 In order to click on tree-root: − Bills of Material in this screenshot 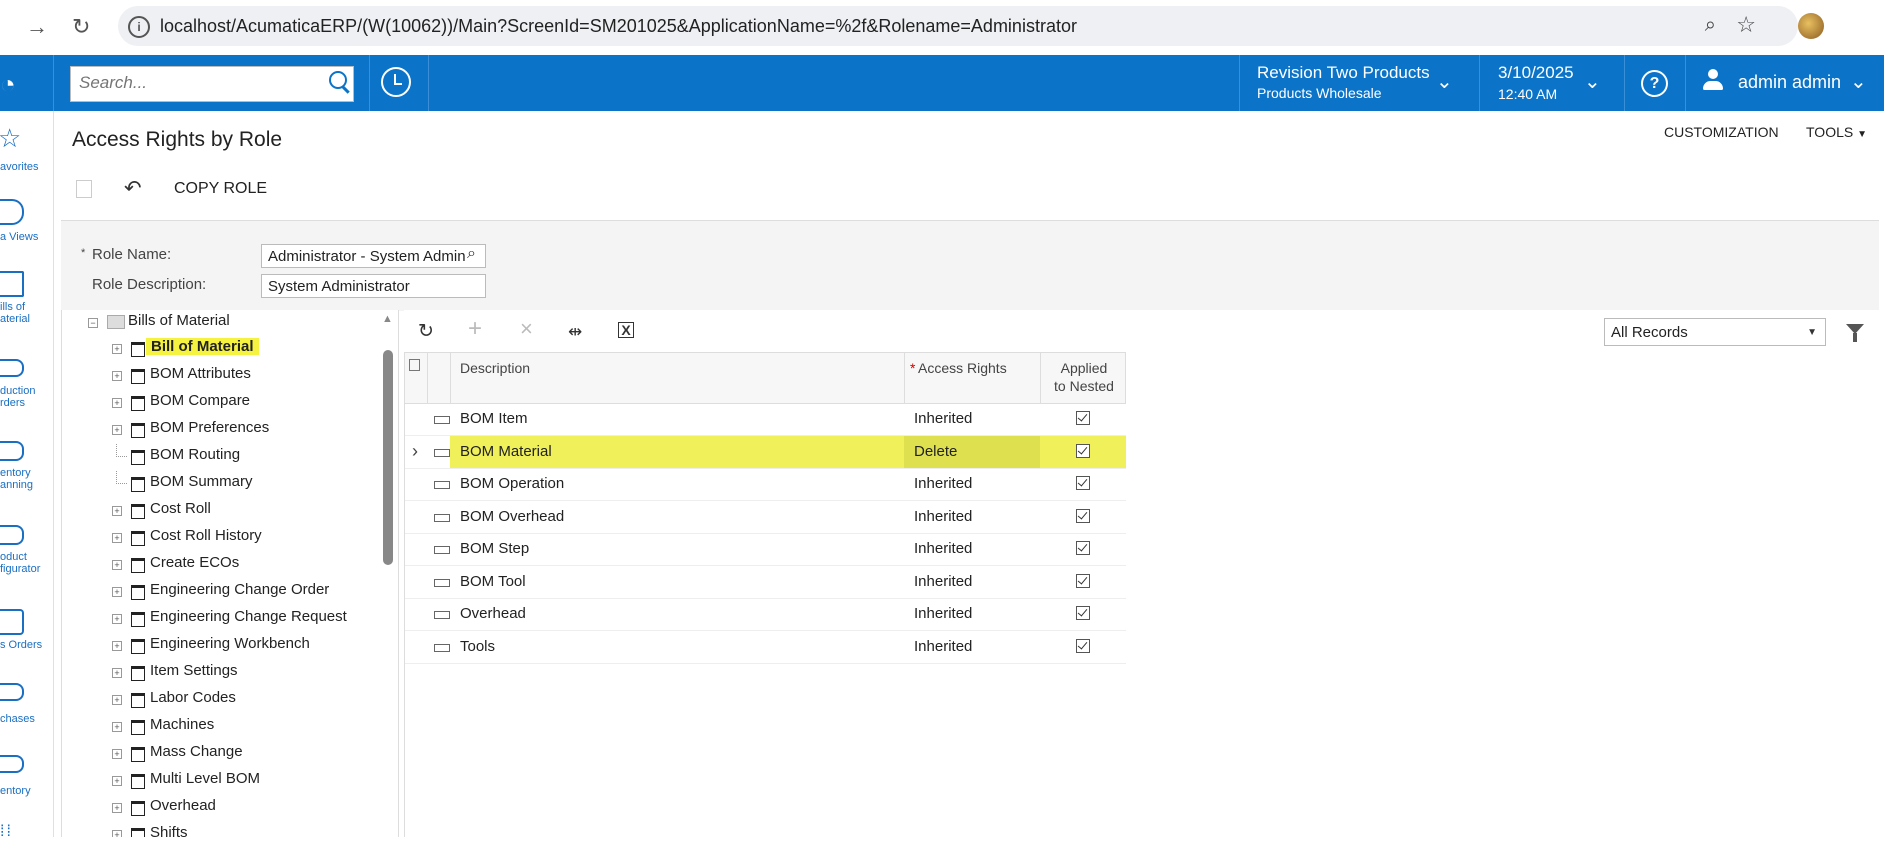, I will do `click(222, 322)`.